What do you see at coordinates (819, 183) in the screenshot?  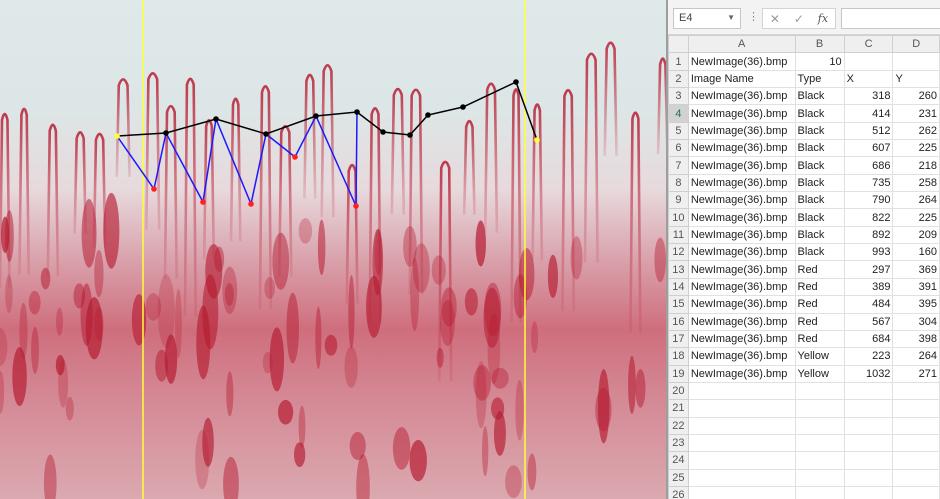 I see `cell-b8: Black` at bounding box center [819, 183].